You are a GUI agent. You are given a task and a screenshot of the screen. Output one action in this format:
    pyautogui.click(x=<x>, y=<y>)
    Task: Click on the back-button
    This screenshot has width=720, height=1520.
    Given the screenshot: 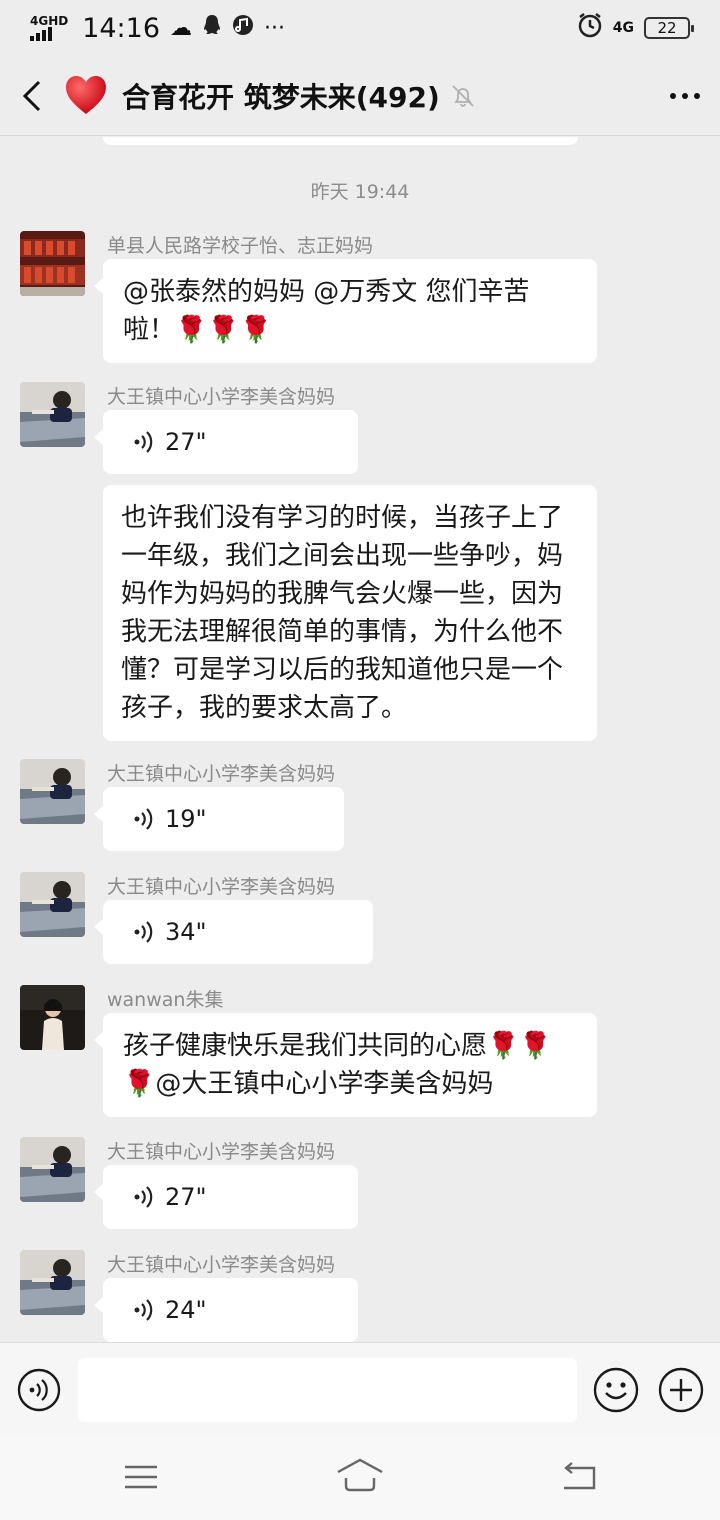 What is the action you would take?
    pyautogui.click(x=32, y=96)
    